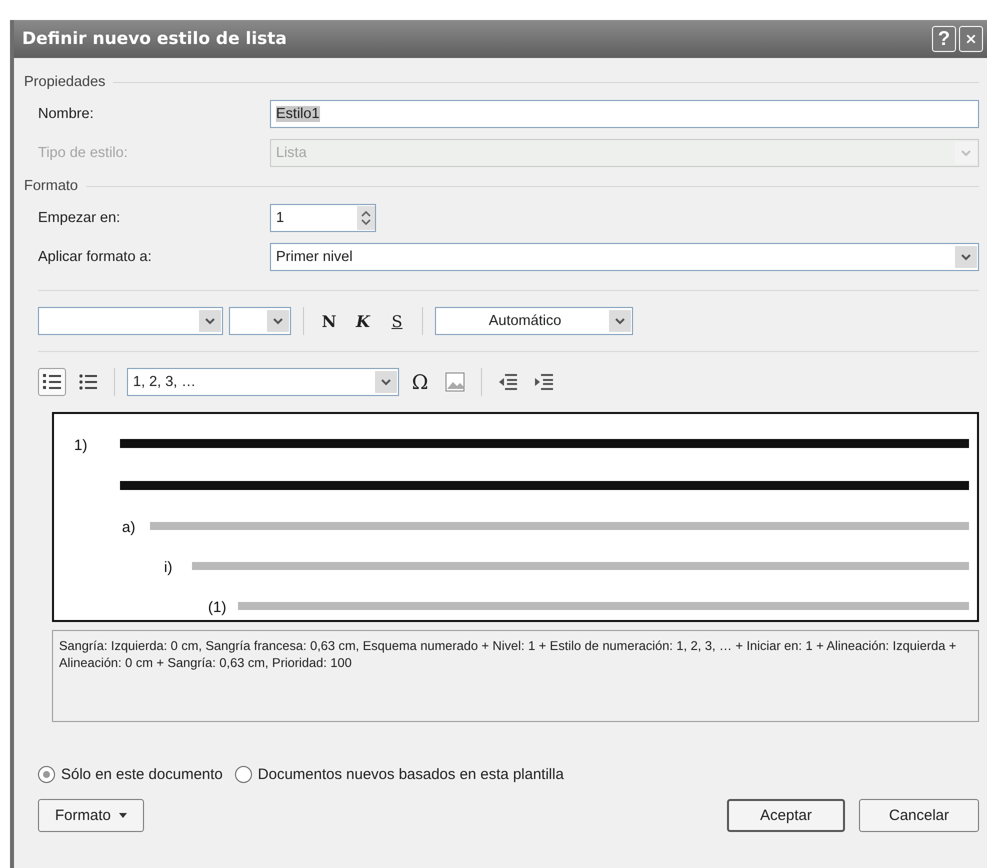  I want to click on start-at-spinner: 1, so click(323, 218).